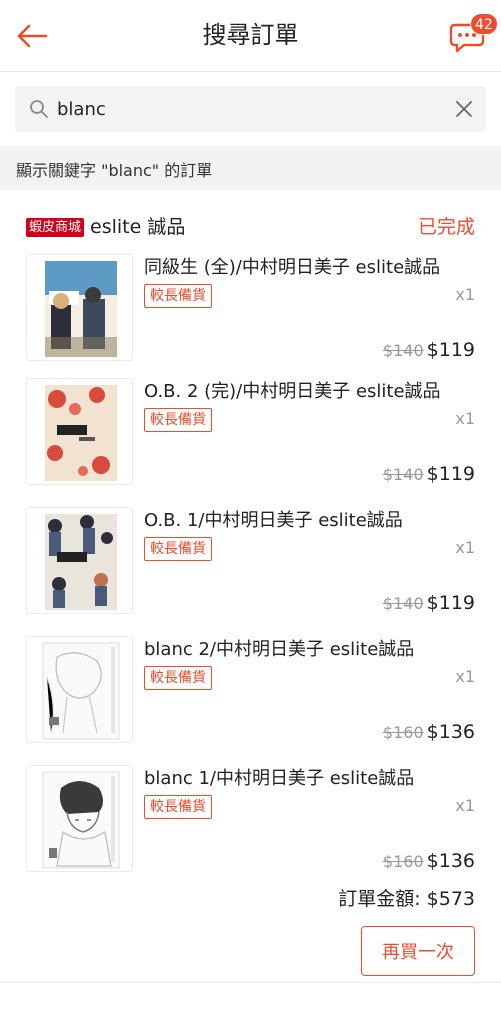 Image resolution: width=501 pixels, height=1024 pixels. Describe the element at coordinates (273, 520) in the screenshot. I see `item-name: O.B. 1/中村明日美子 eslite誠品` at that location.